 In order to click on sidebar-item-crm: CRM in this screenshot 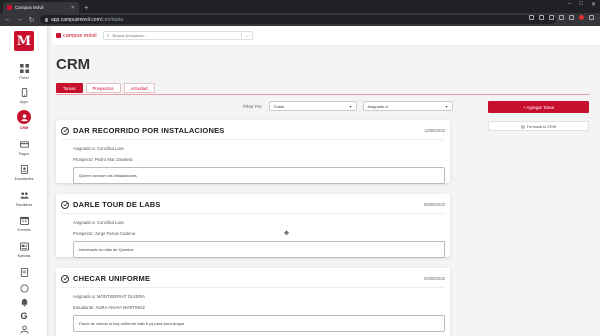, I will do `click(24, 120)`.